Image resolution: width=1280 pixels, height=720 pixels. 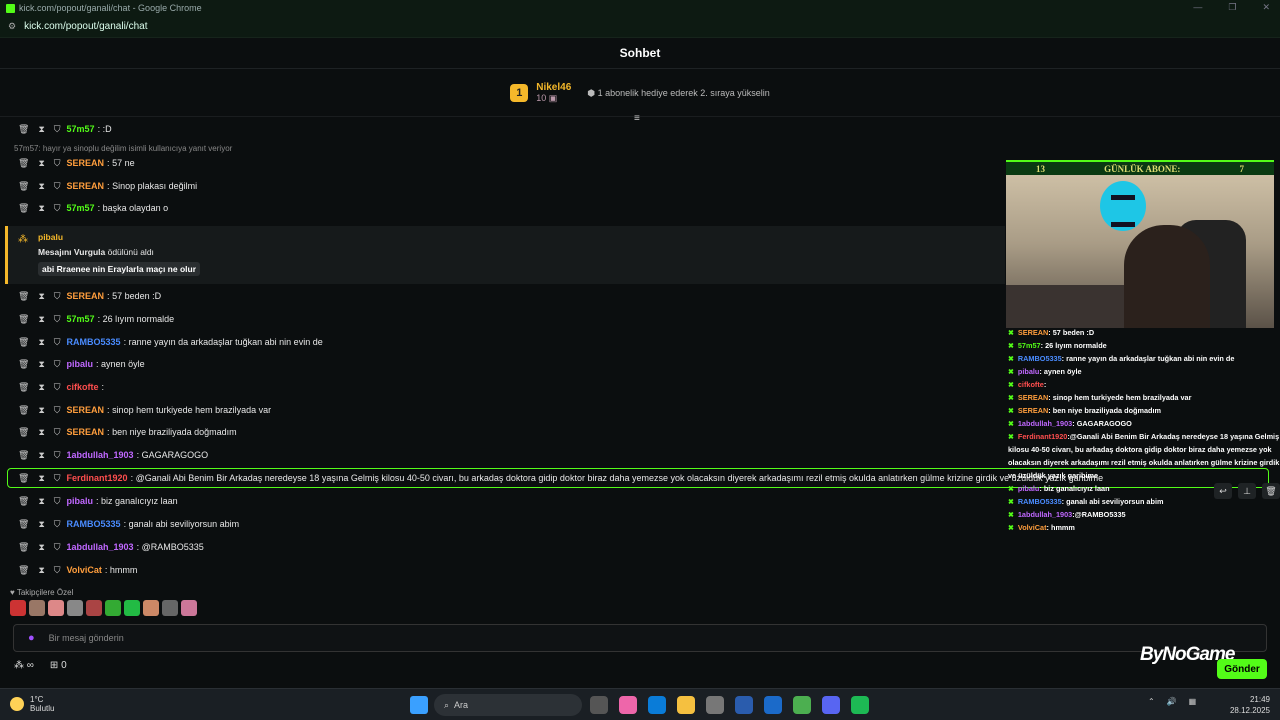 What do you see at coordinates (500, 129) in the screenshot?
I see `chat-message: 🗑 ⧗ ⛉ 57m57: :D` at bounding box center [500, 129].